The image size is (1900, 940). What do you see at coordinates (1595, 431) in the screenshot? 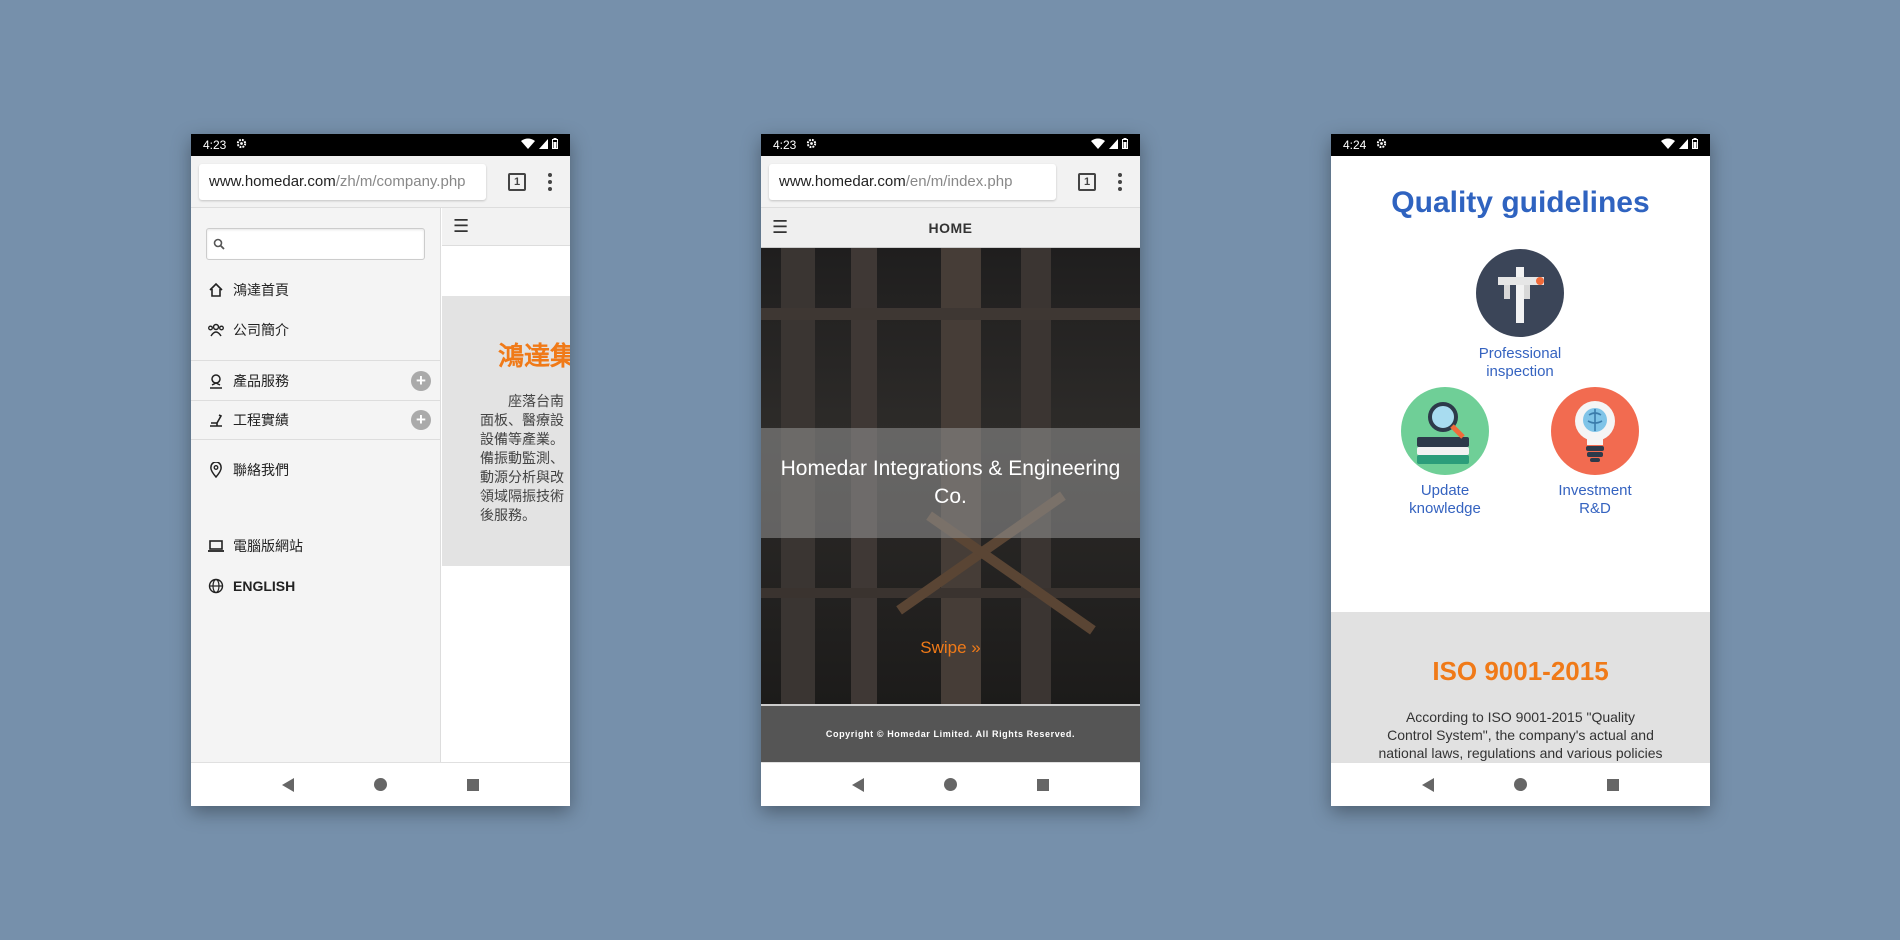
I see `lightbulb-brain-icon` at bounding box center [1595, 431].